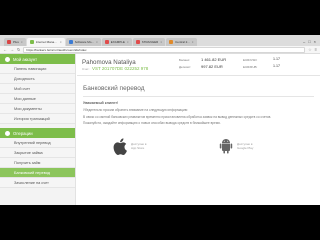 The image size is (320, 240). What do you see at coordinates (185, 67) in the screenshot?
I see `deposit-label: Депозит:` at bounding box center [185, 67].